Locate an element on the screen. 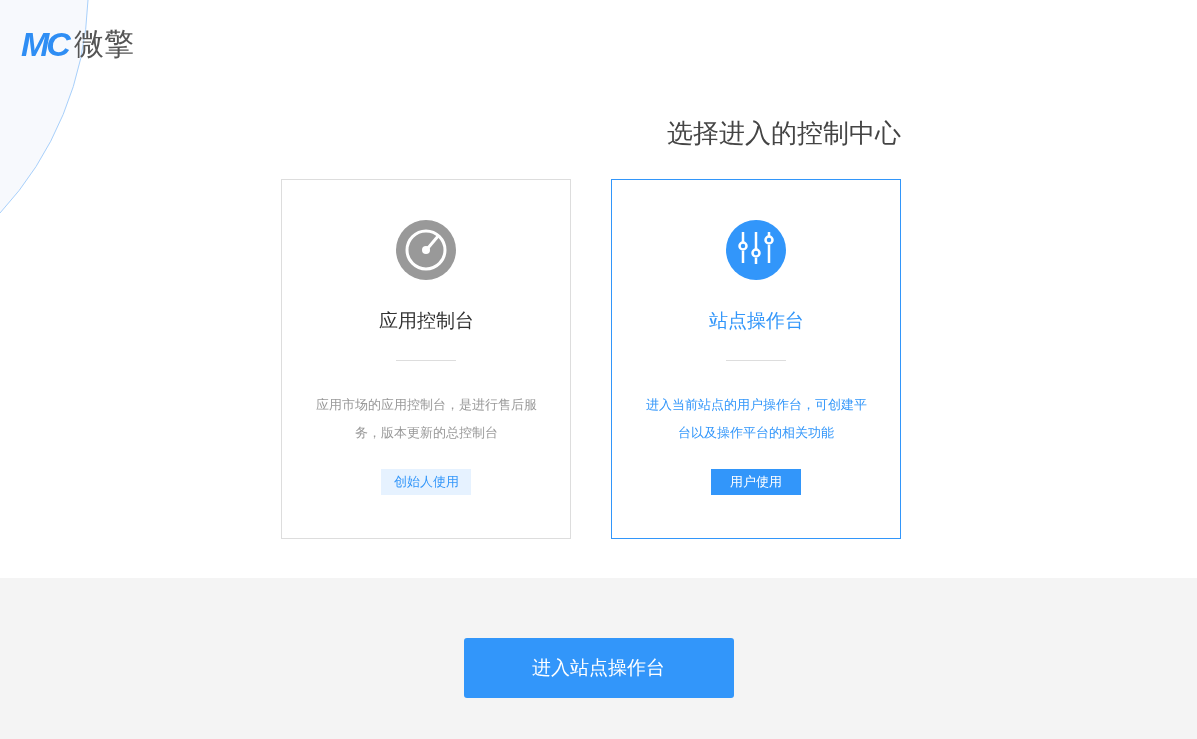 The width and height of the screenshot is (1197, 739). console-card: 应用控制台 应用市场的应用控制台，是进行售后服务，版本更新的总控制台 创始人使用 is located at coordinates (426, 359).